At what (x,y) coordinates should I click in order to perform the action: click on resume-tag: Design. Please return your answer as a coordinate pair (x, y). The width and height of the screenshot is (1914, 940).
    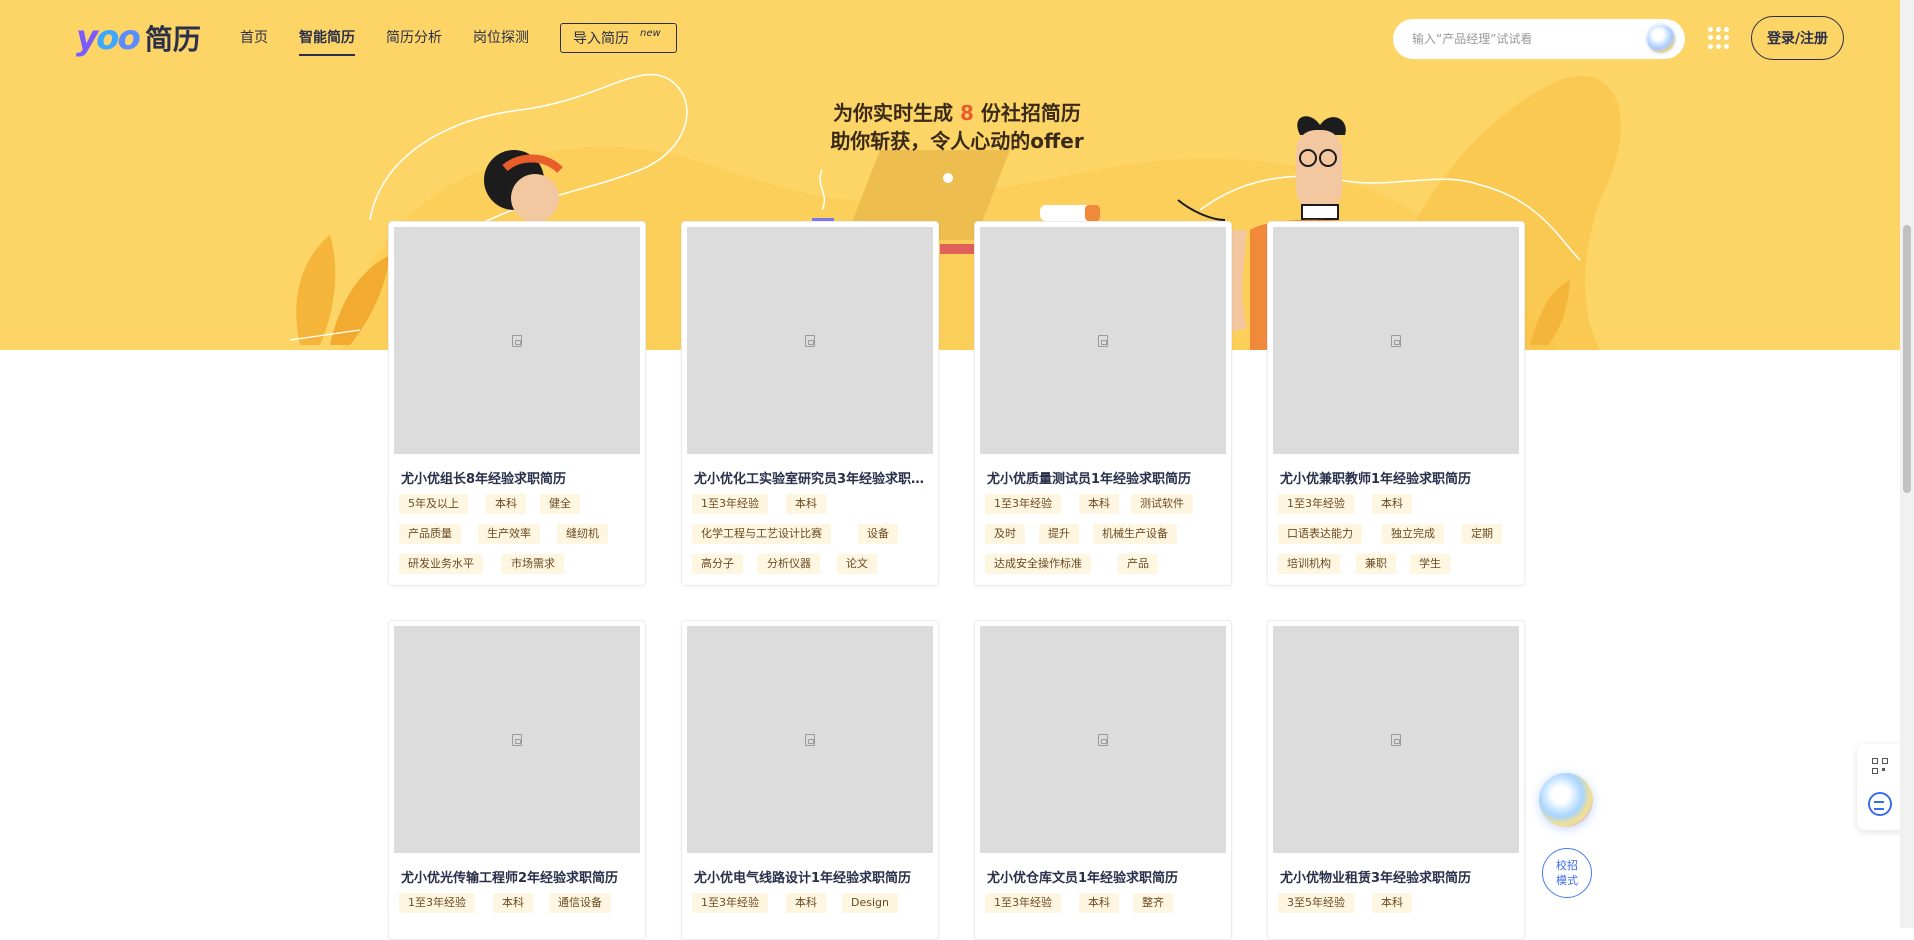
    Looking at the image, I should click on (870, 903).